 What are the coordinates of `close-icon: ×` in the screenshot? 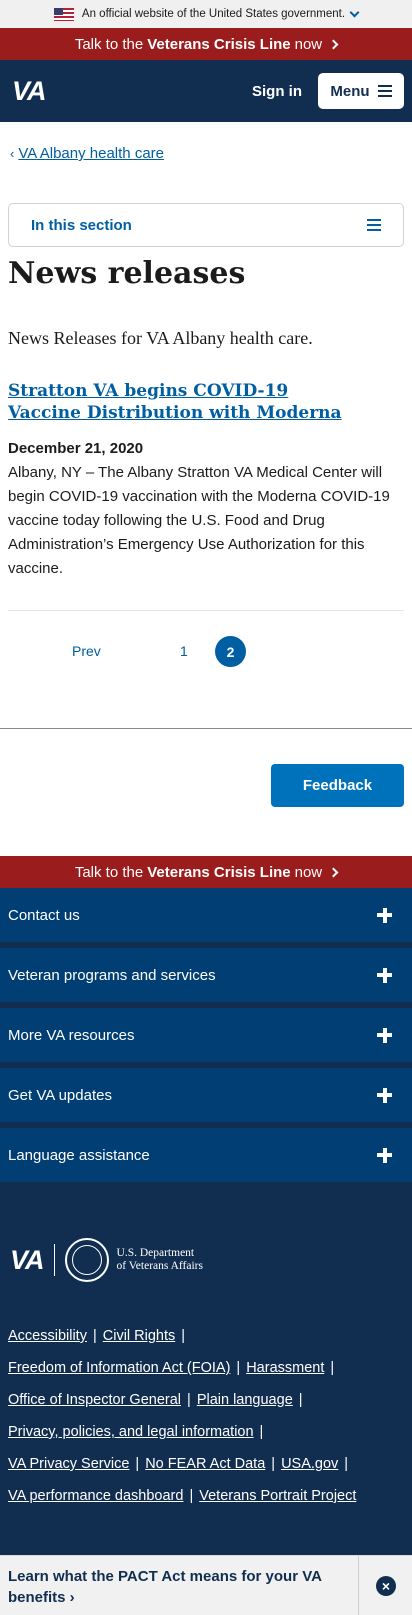 It's located at (386, 1586).